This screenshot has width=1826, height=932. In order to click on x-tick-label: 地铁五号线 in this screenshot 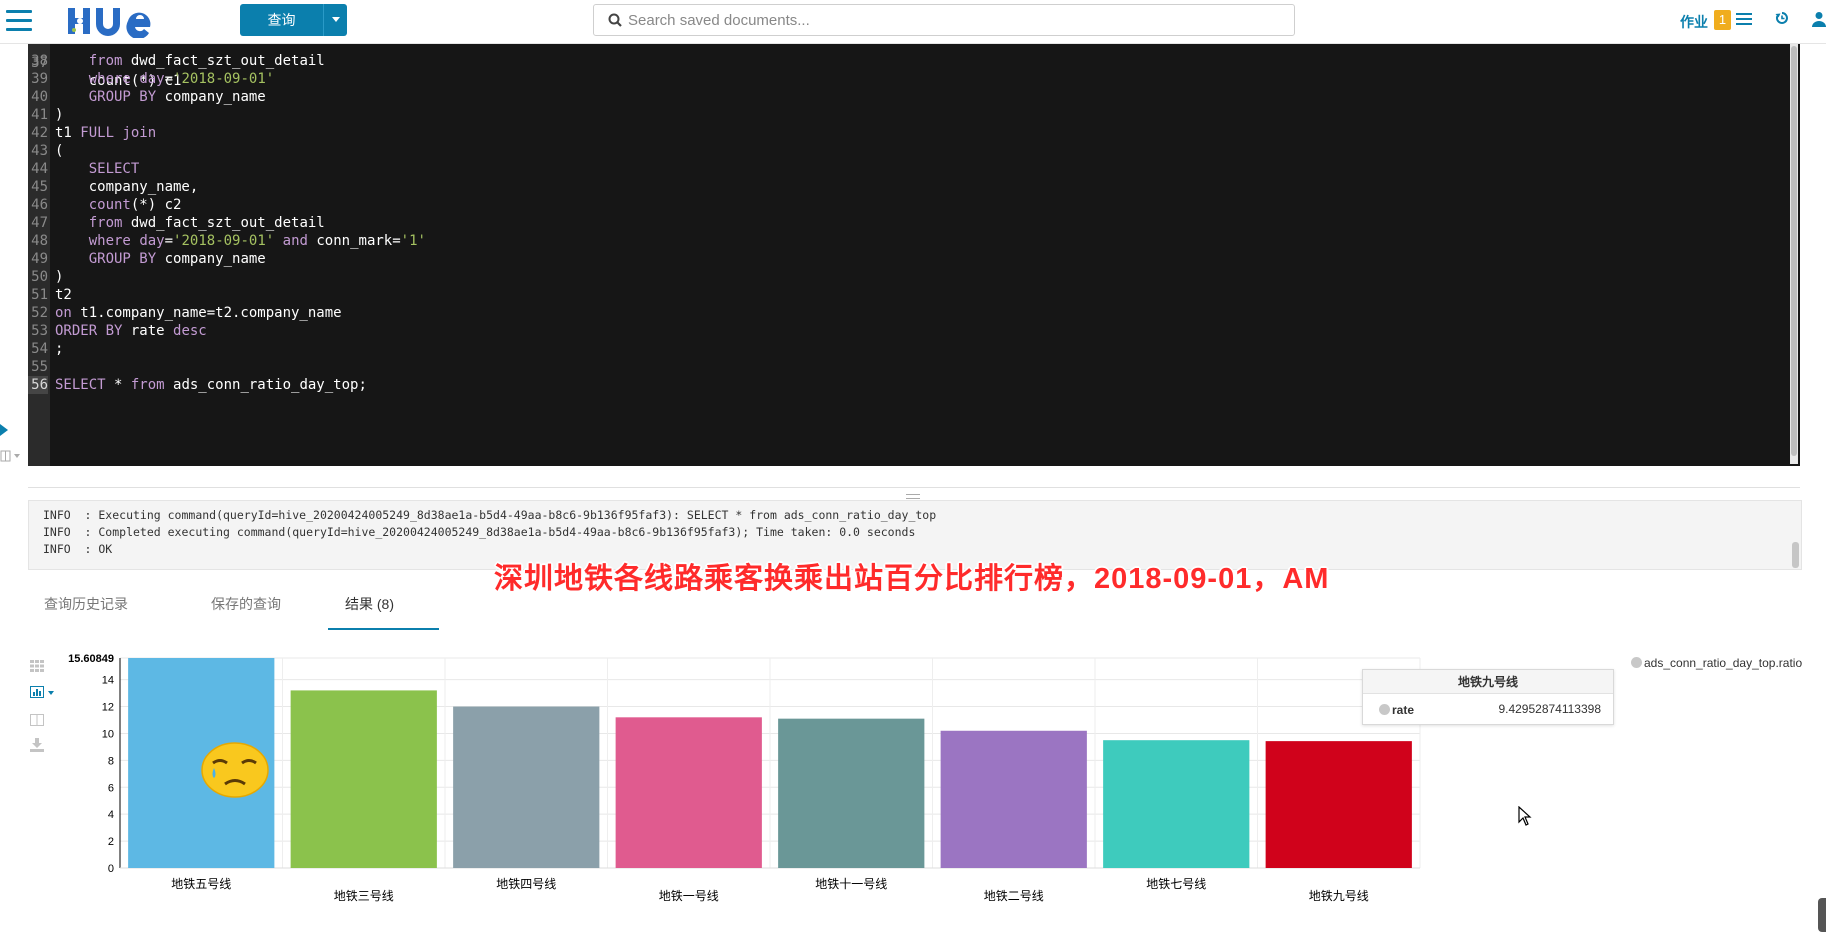, I will do `click(201, 884)`.